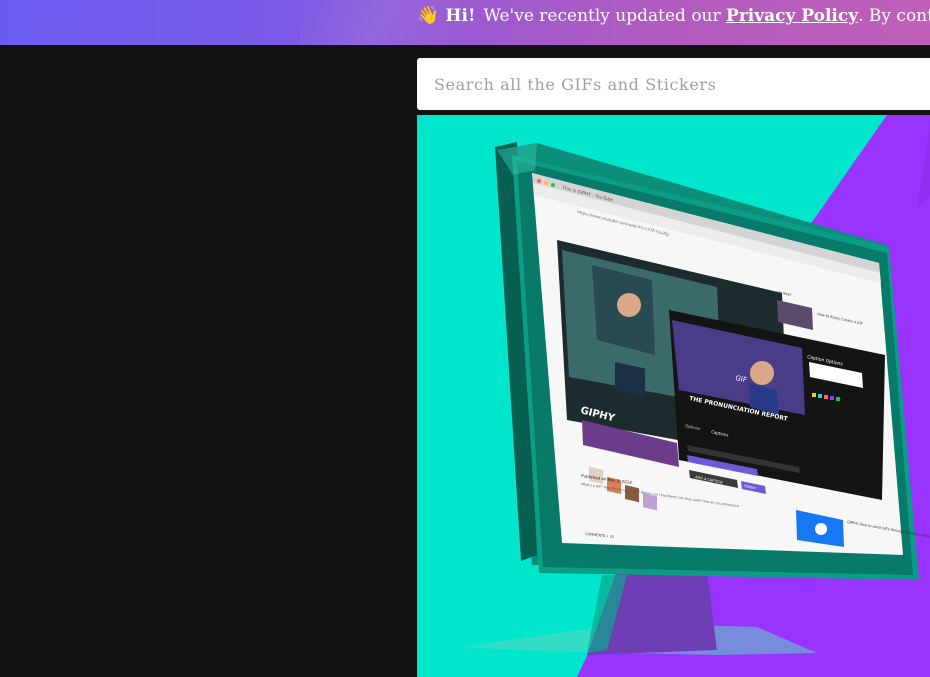 The image size is (930, 677). I want to click on privacy-policy-link: Privacy Policy, so click(792, 16).